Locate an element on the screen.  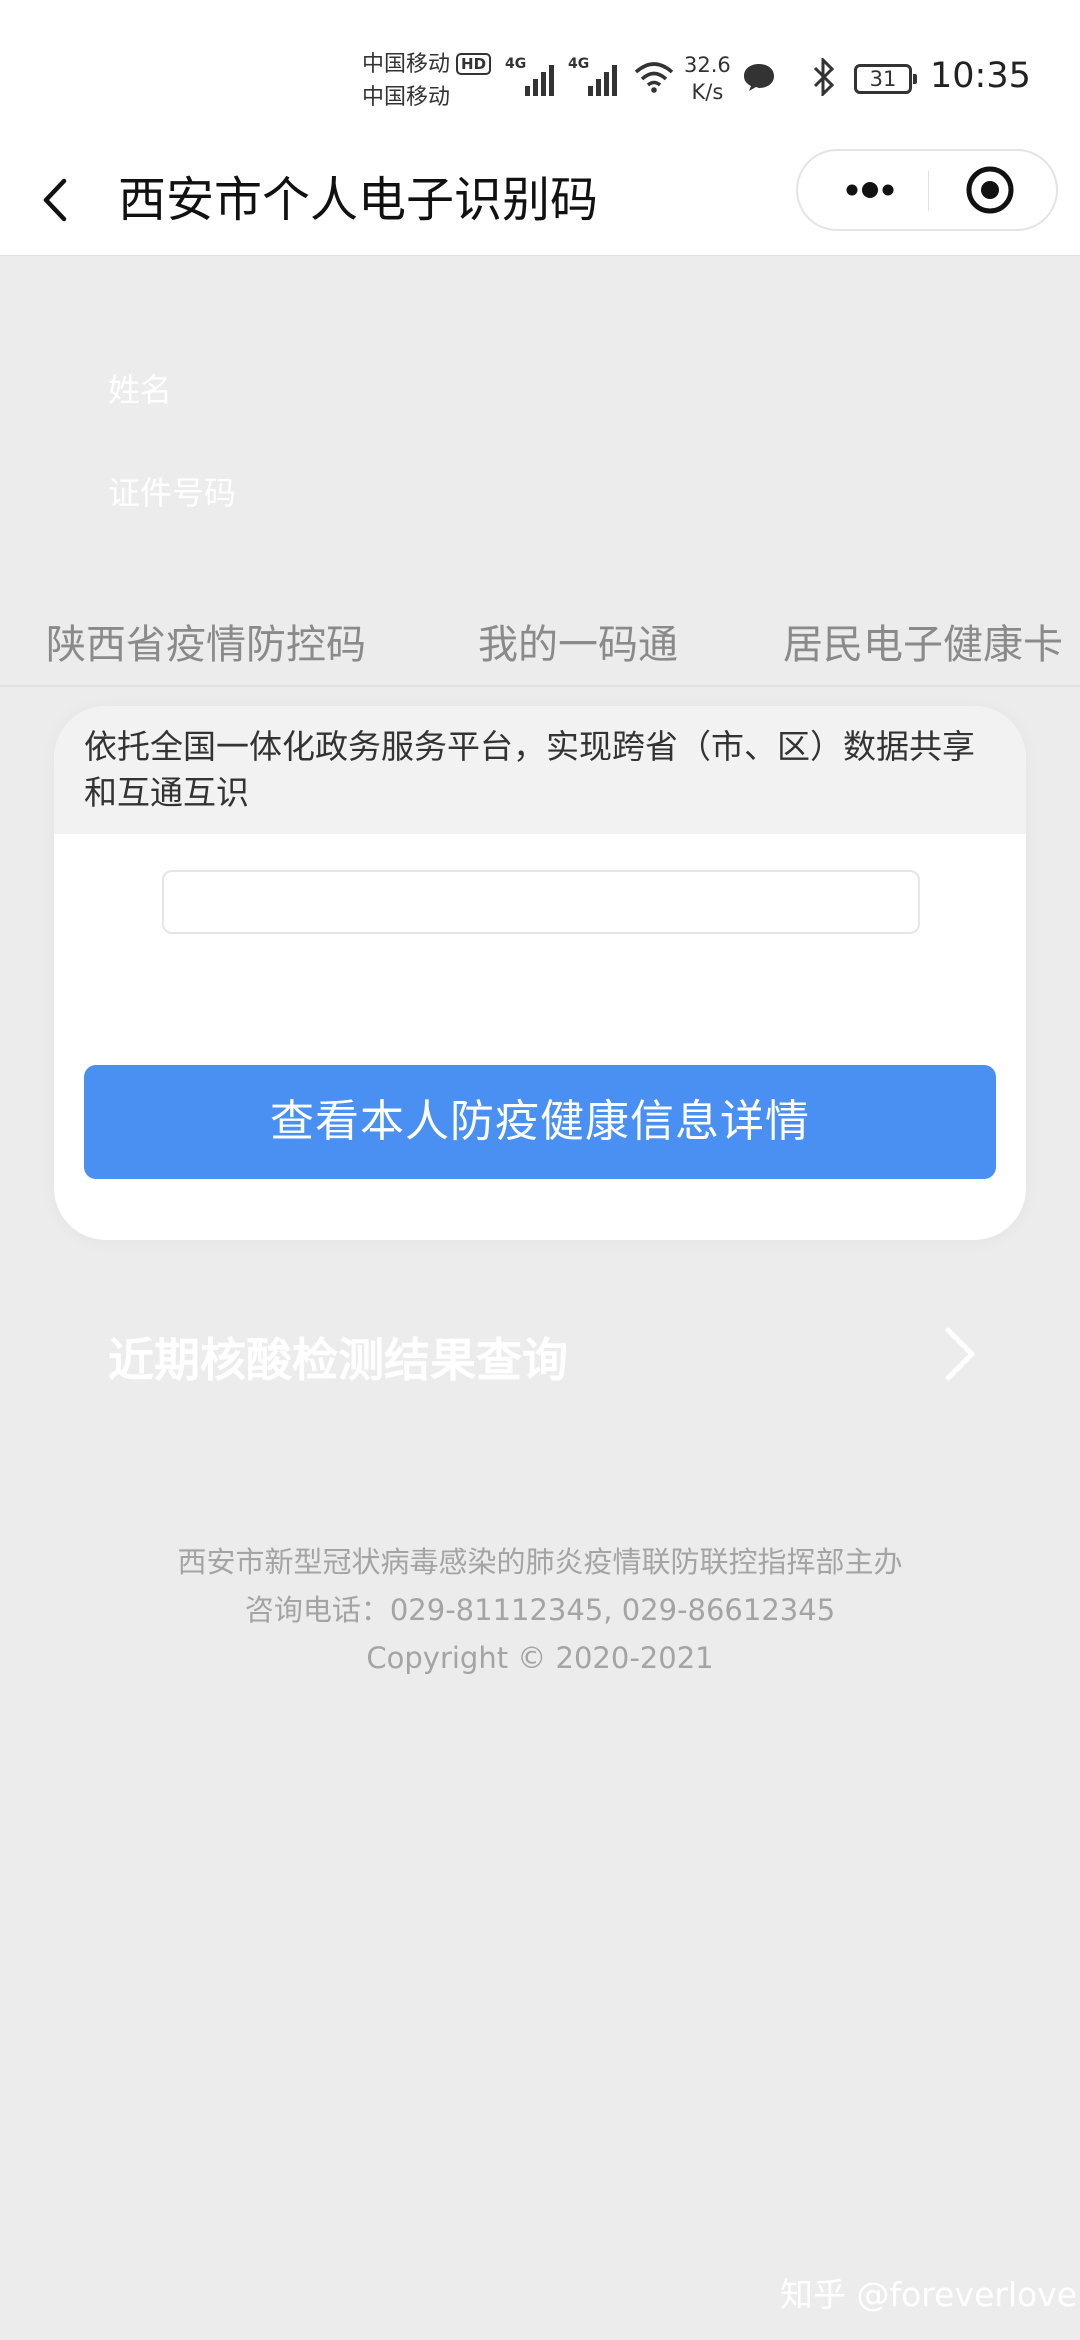
status-time: 10:35 is located at coordinates (980, 76).